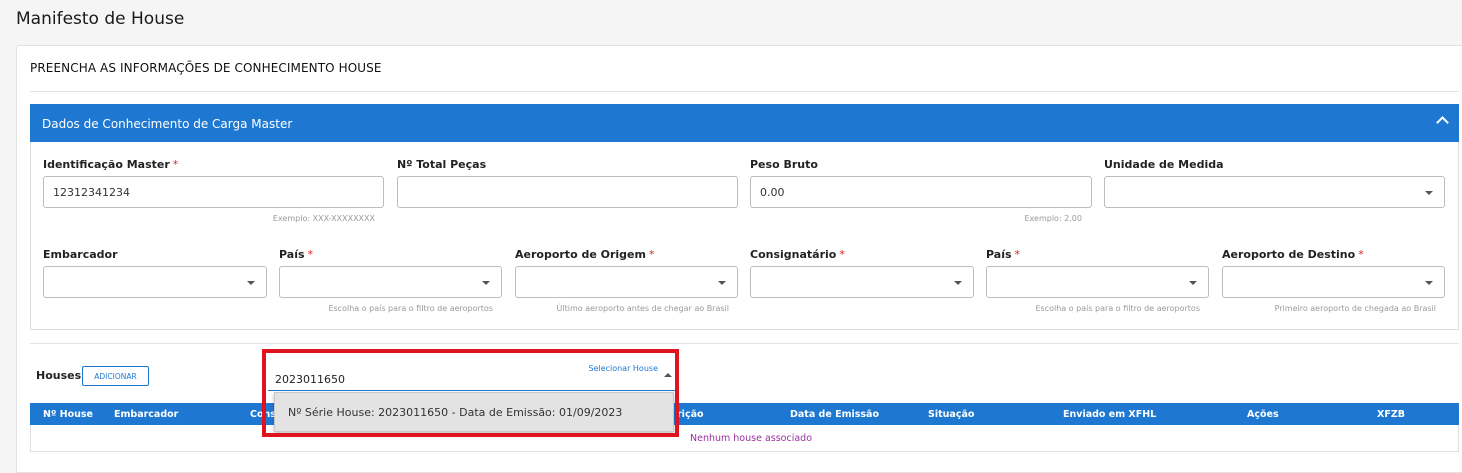 Image resolution: width=1462 pixels, height=473 pixels. Describe the element at coordinates (744, 123) in the screenshot. I see `master-panel-header: Dados de Conhecimento de Carga Master` at that location.